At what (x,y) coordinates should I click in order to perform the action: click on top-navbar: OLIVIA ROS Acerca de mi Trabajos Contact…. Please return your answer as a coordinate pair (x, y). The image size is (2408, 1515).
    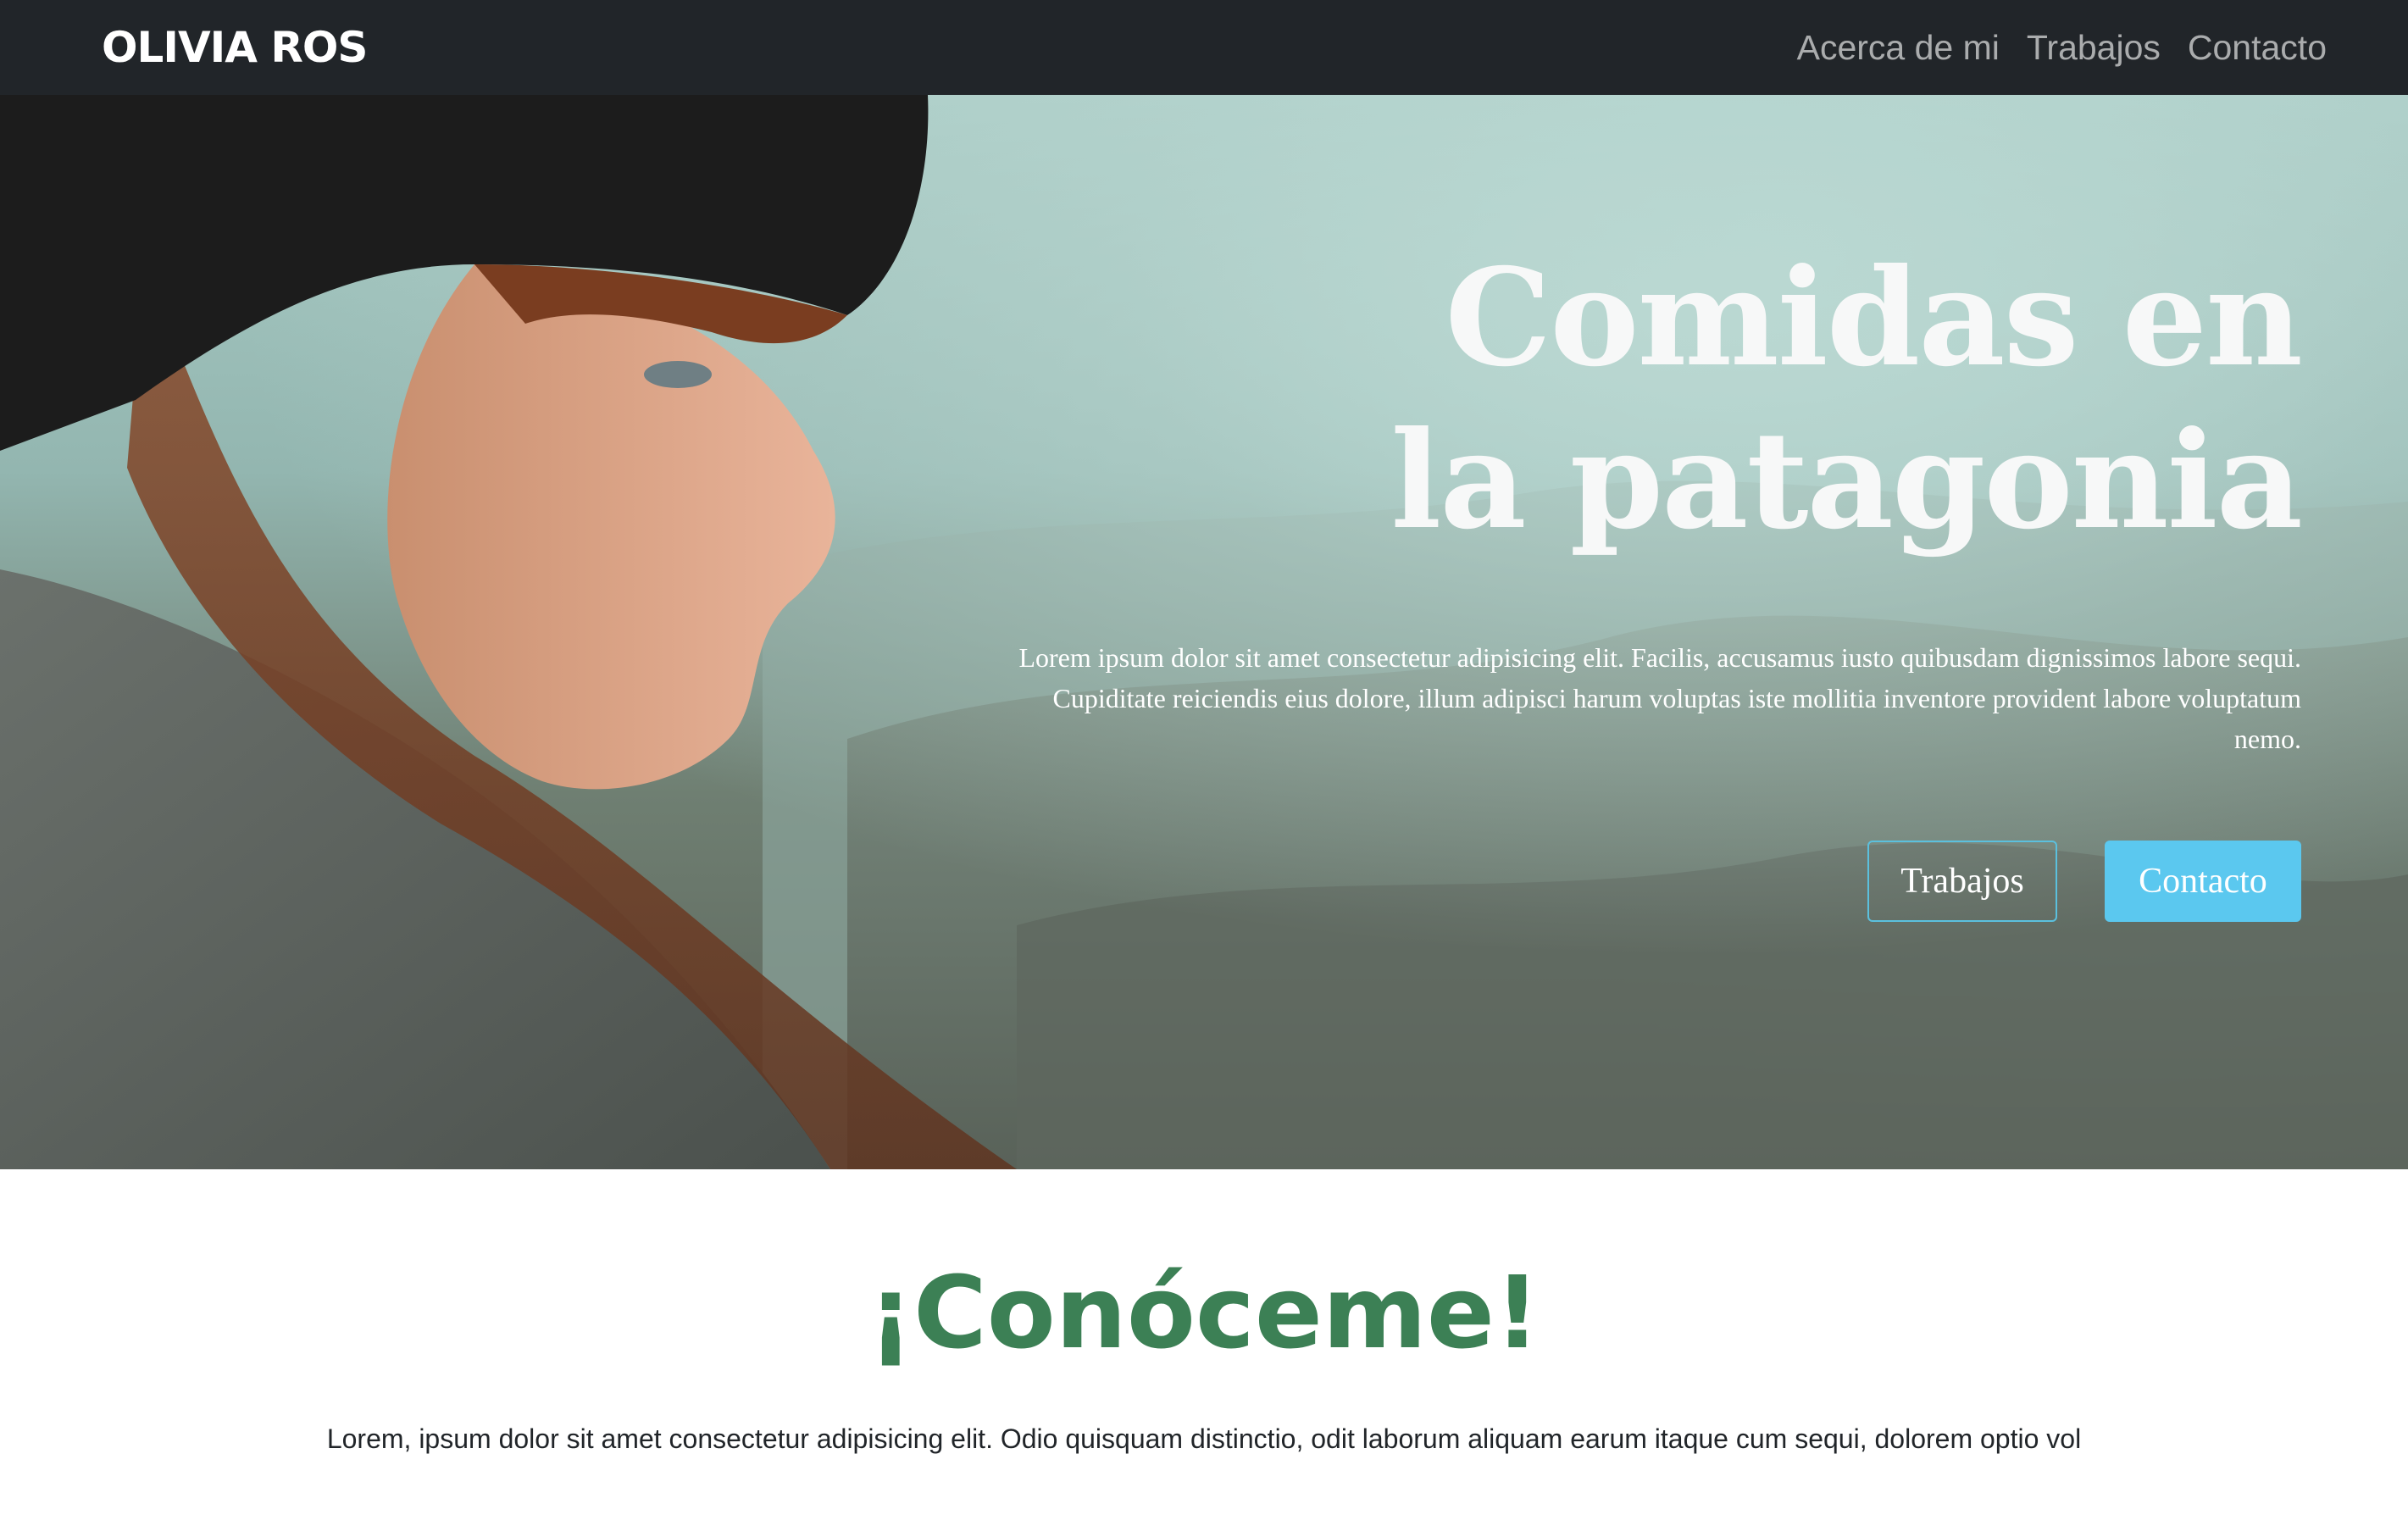
    Looking at the image, I should click on (1204, 47).